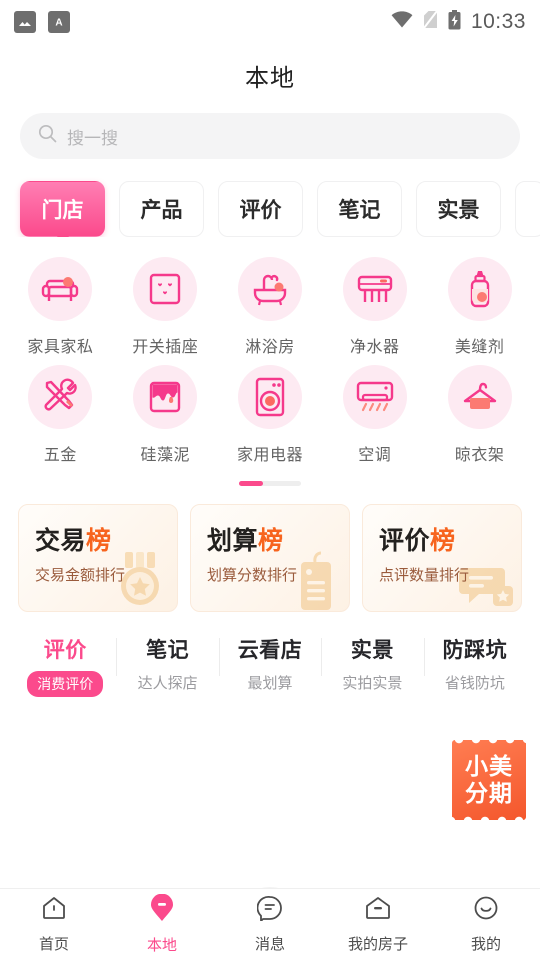 Image resolution: width=540 pixels, height=960 pixels. Describe the element at coordinates (474, 663) in the screenshot. I see `filter-item-fangcaikeng: 防踩坑 省钱防坑` at that location.